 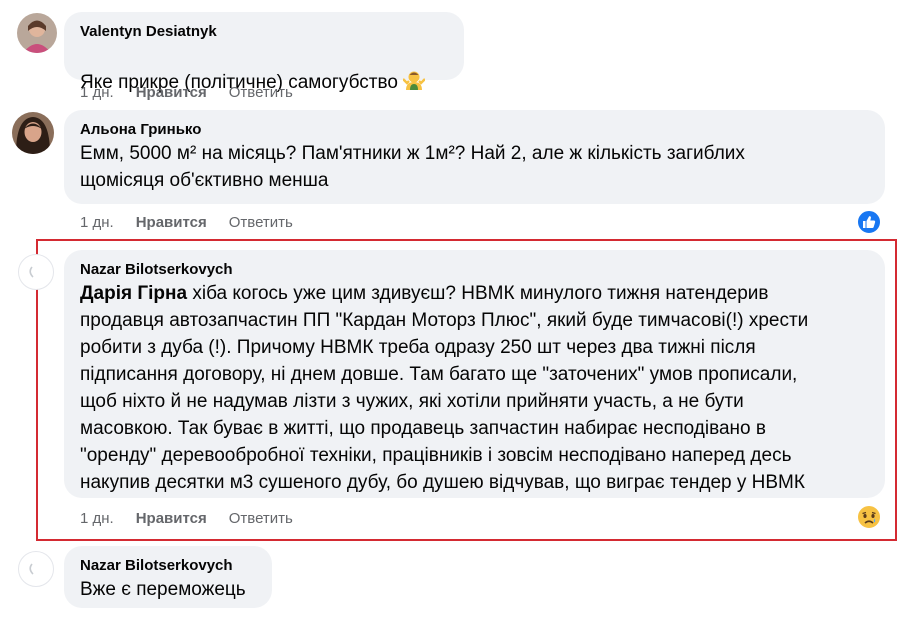 I want to click on comment-author: Valentyn Desiatnyk, so click(x=265, y=32).